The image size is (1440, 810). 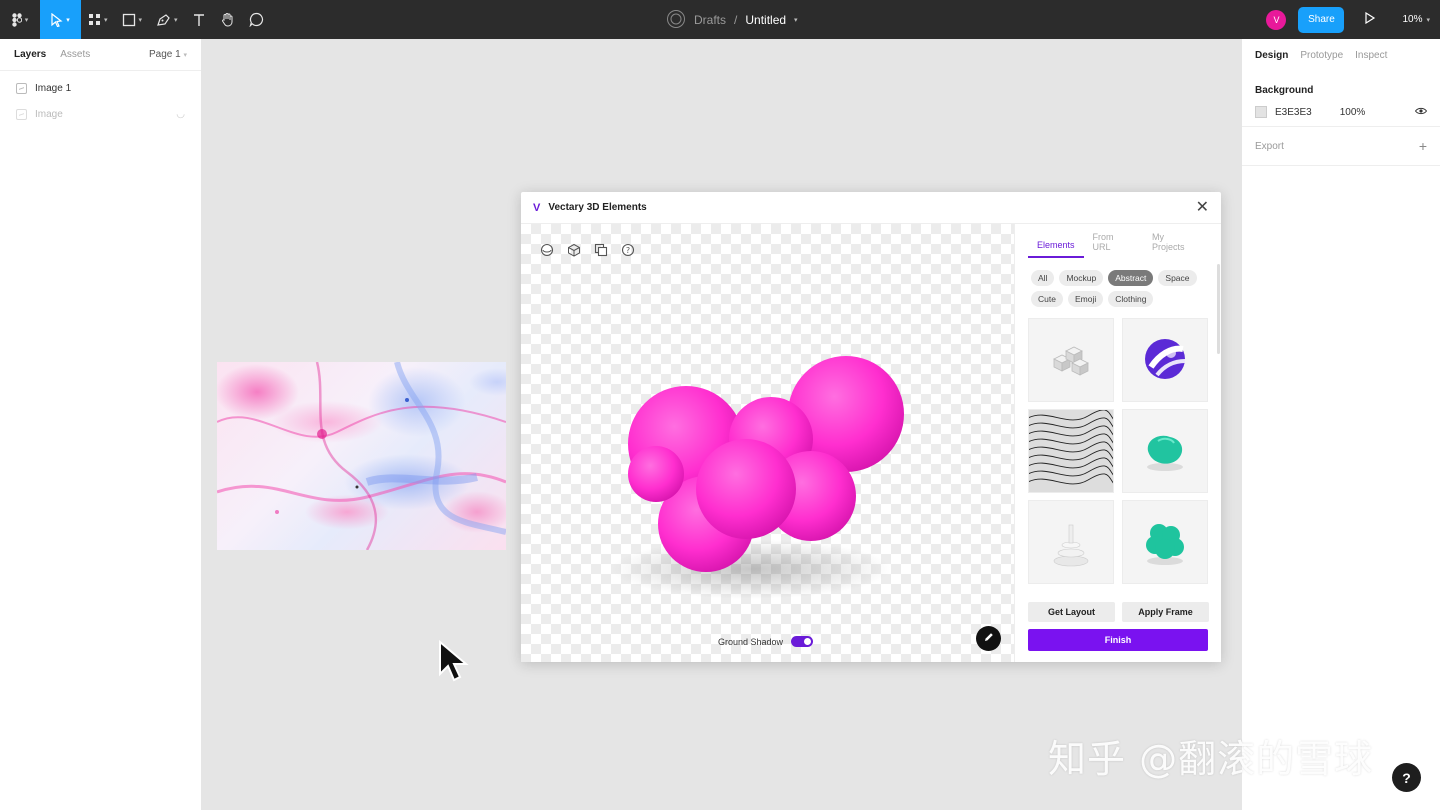 What do you see at coordinates (766, 641) in the screenshot?
I see `ground-shadow-control: Ground Shadow` at bounding box center [766, 641].